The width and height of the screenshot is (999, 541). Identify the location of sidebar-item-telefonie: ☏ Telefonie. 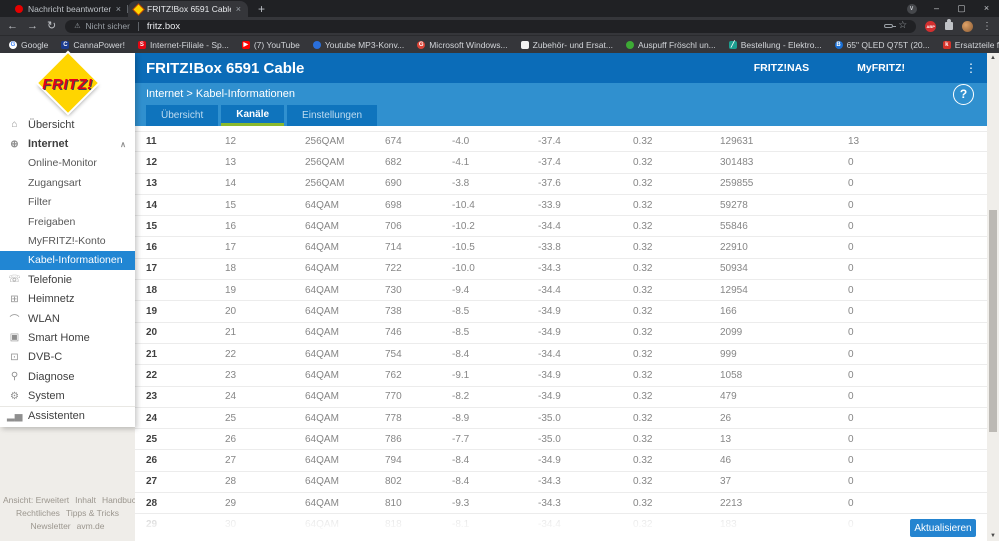
(67, 279).